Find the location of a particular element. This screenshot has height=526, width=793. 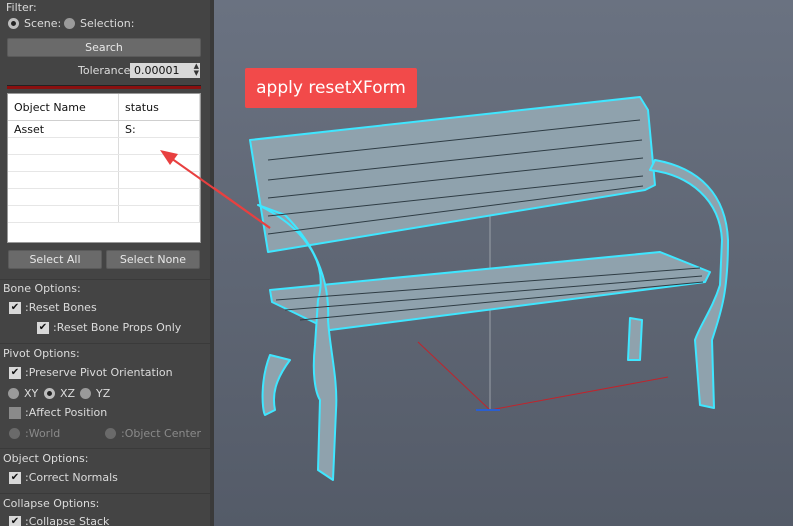

spinner-arrows-icon: ▲ ▼ is located at coordinates (196, 70).